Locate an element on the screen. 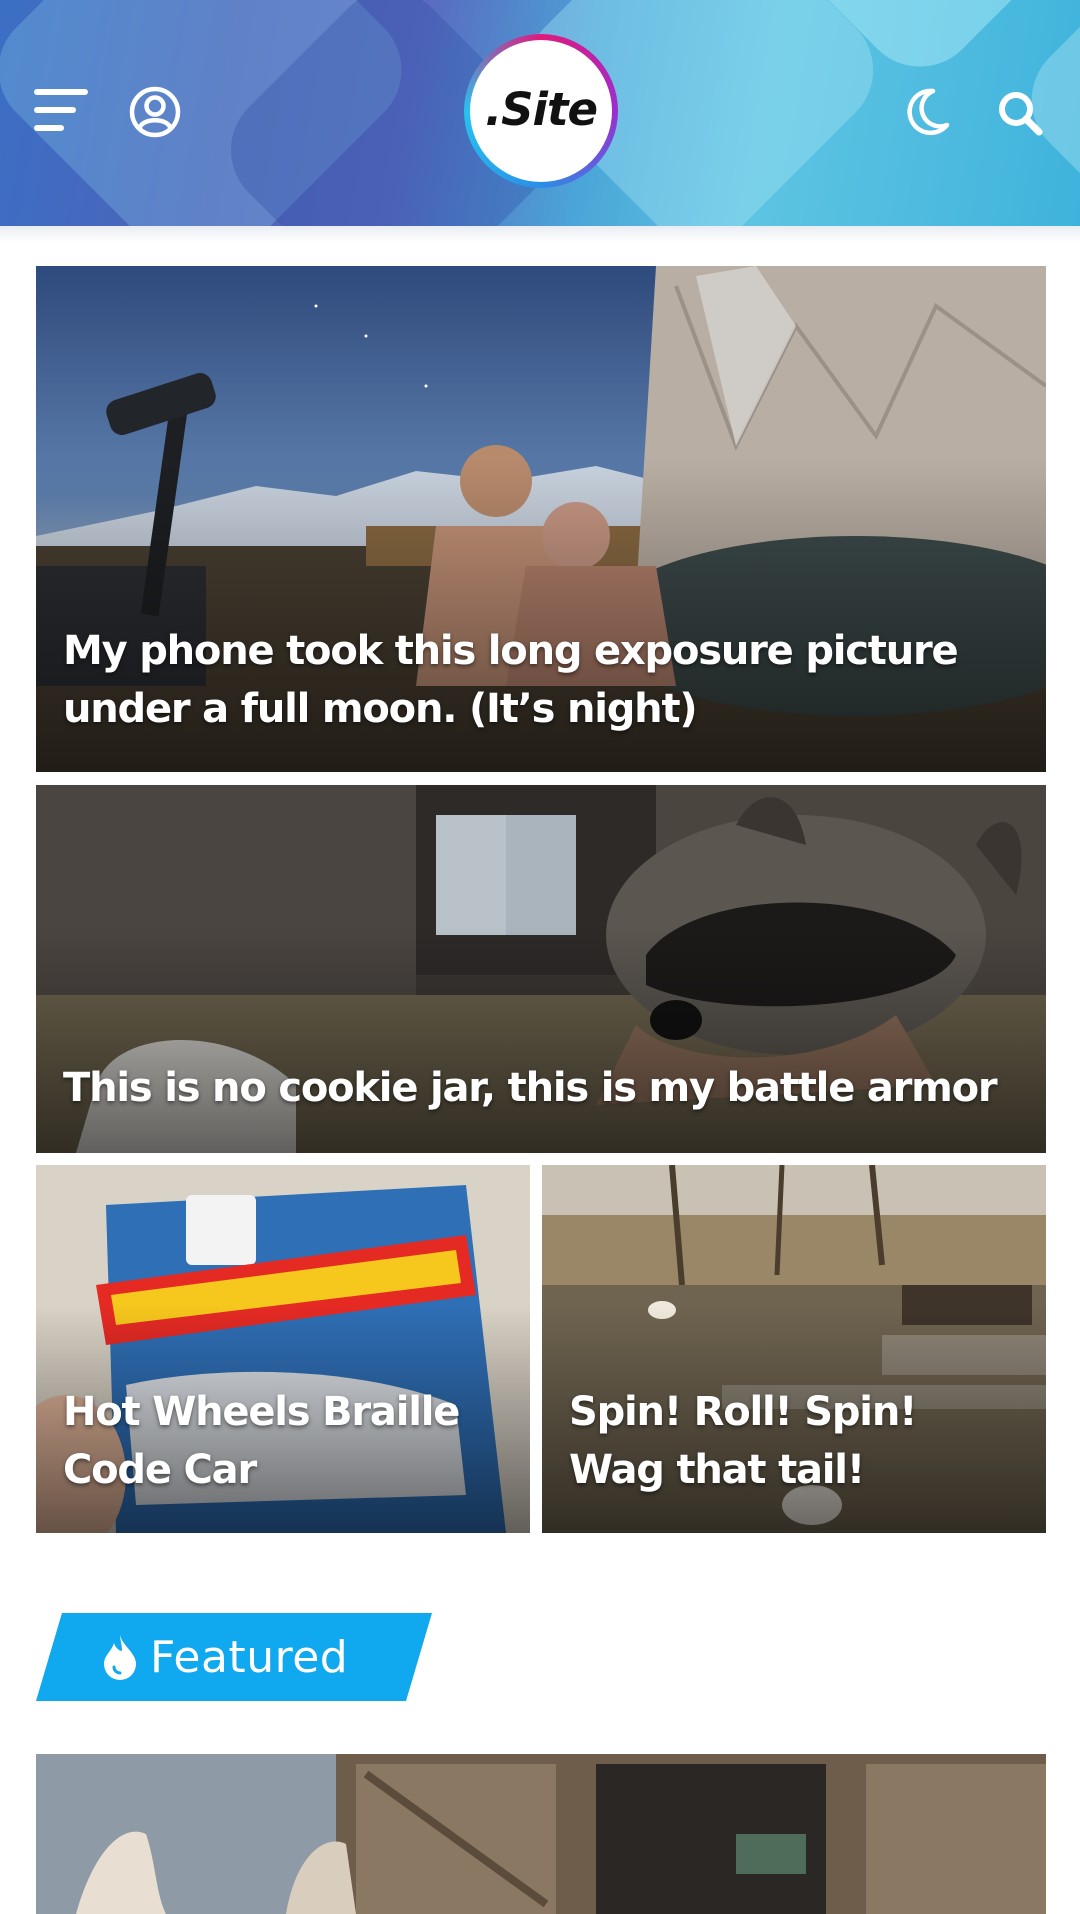  hamburger-menu-icon is located at coordinates (61, 110).